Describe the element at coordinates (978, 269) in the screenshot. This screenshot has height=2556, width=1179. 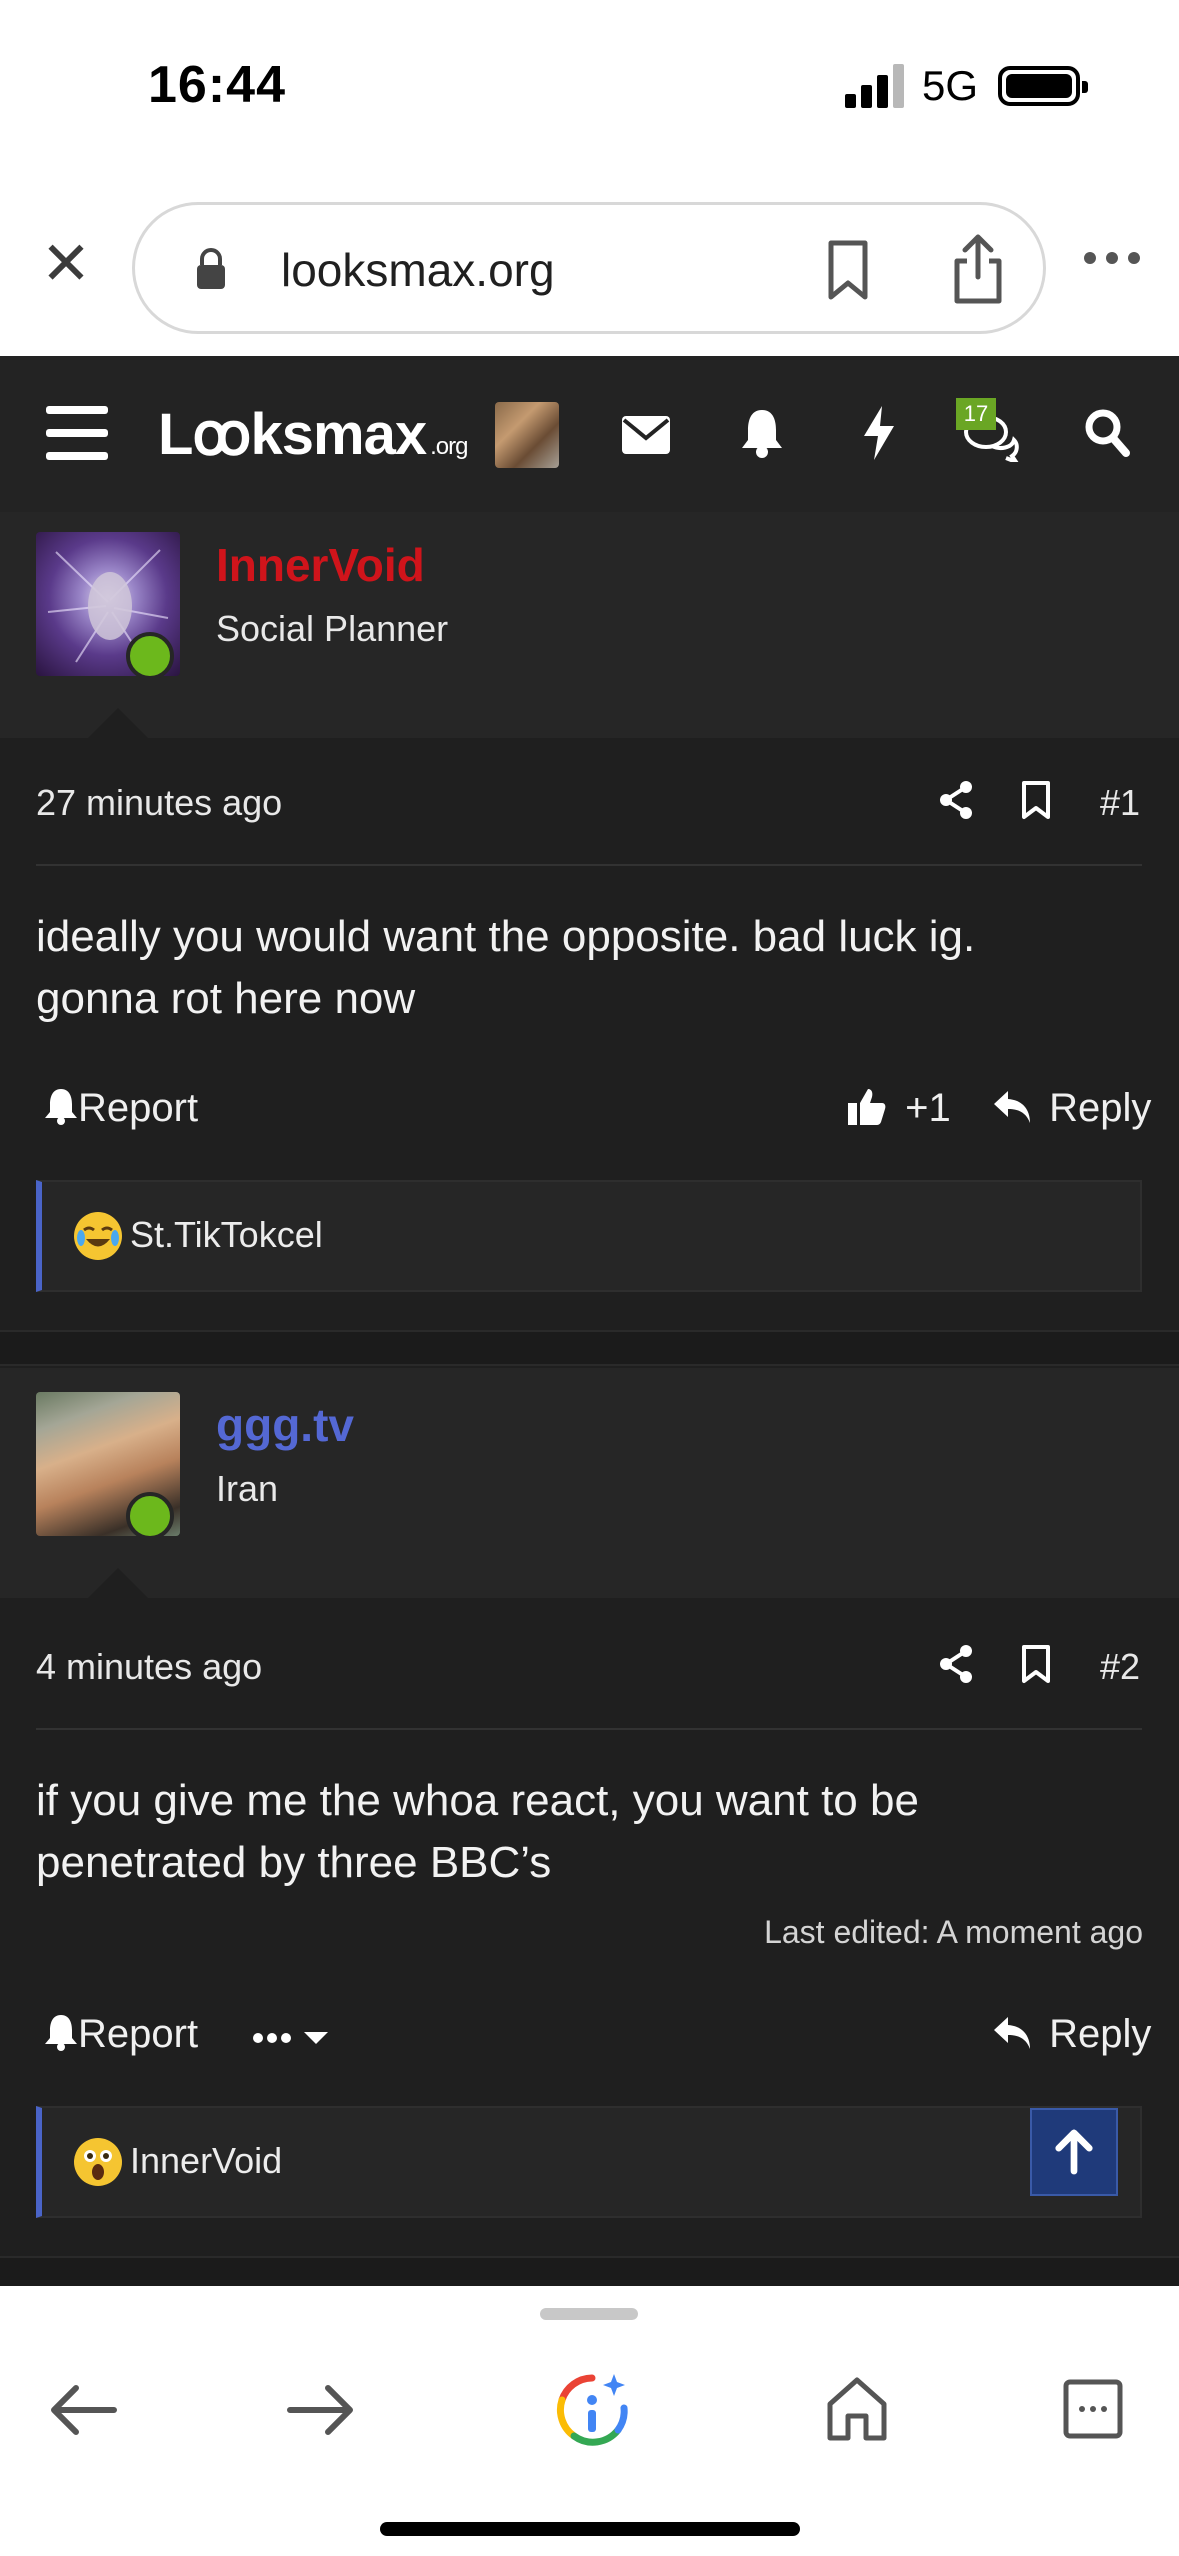
I see `share-icon` at that location.